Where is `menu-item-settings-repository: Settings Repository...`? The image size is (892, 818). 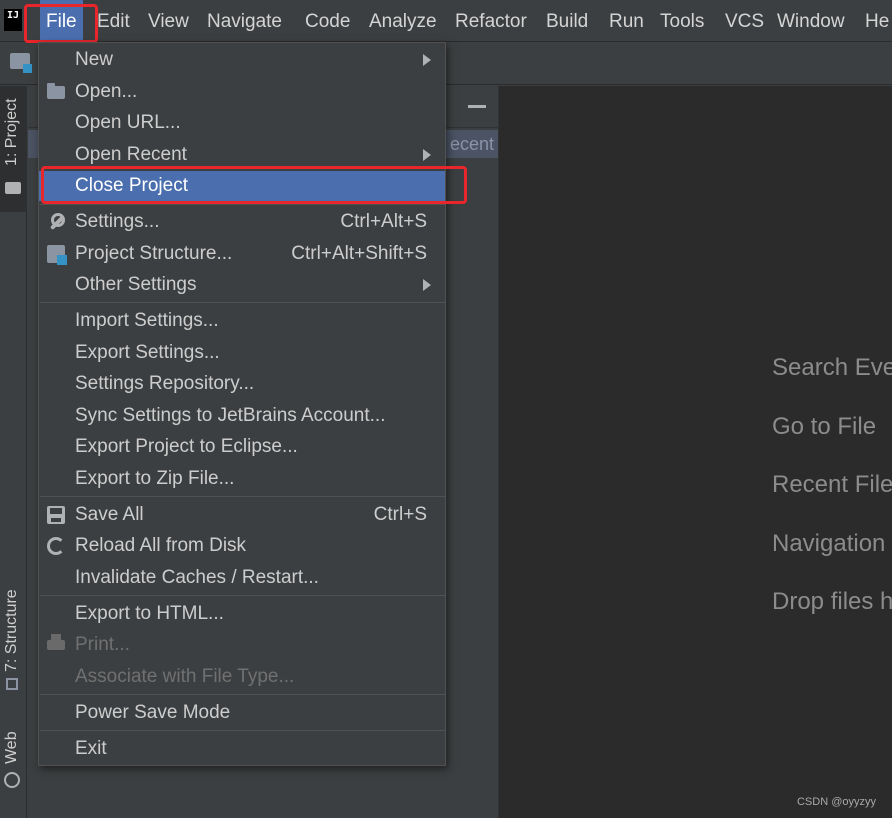 menu-item-settings-repository: Settings Repository... is located at coordinates (242, 384).